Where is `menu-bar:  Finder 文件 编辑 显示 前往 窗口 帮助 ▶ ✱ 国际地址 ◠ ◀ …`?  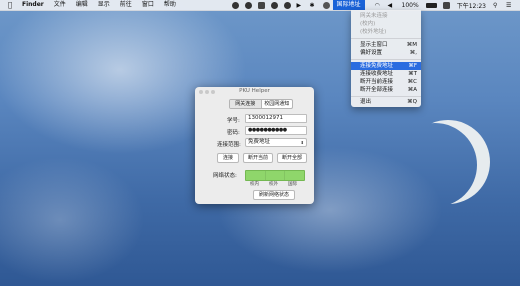
menu-bar:  Finder 文件 编辑 显示 前往 窗口 帮助 ▶ ✱ 国际地址 ◠ ◀ … is located at coordinates (260, 5).